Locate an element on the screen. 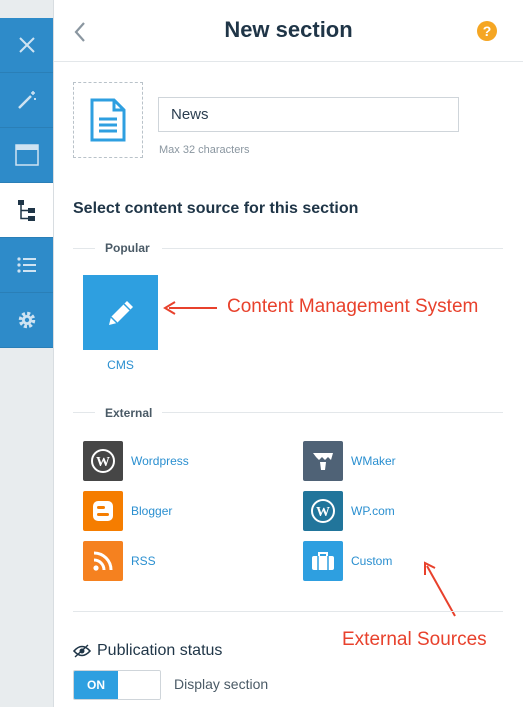 The image size is (523, 707). source-wordpress: W Wordpress is located at coordinates (136, 461).